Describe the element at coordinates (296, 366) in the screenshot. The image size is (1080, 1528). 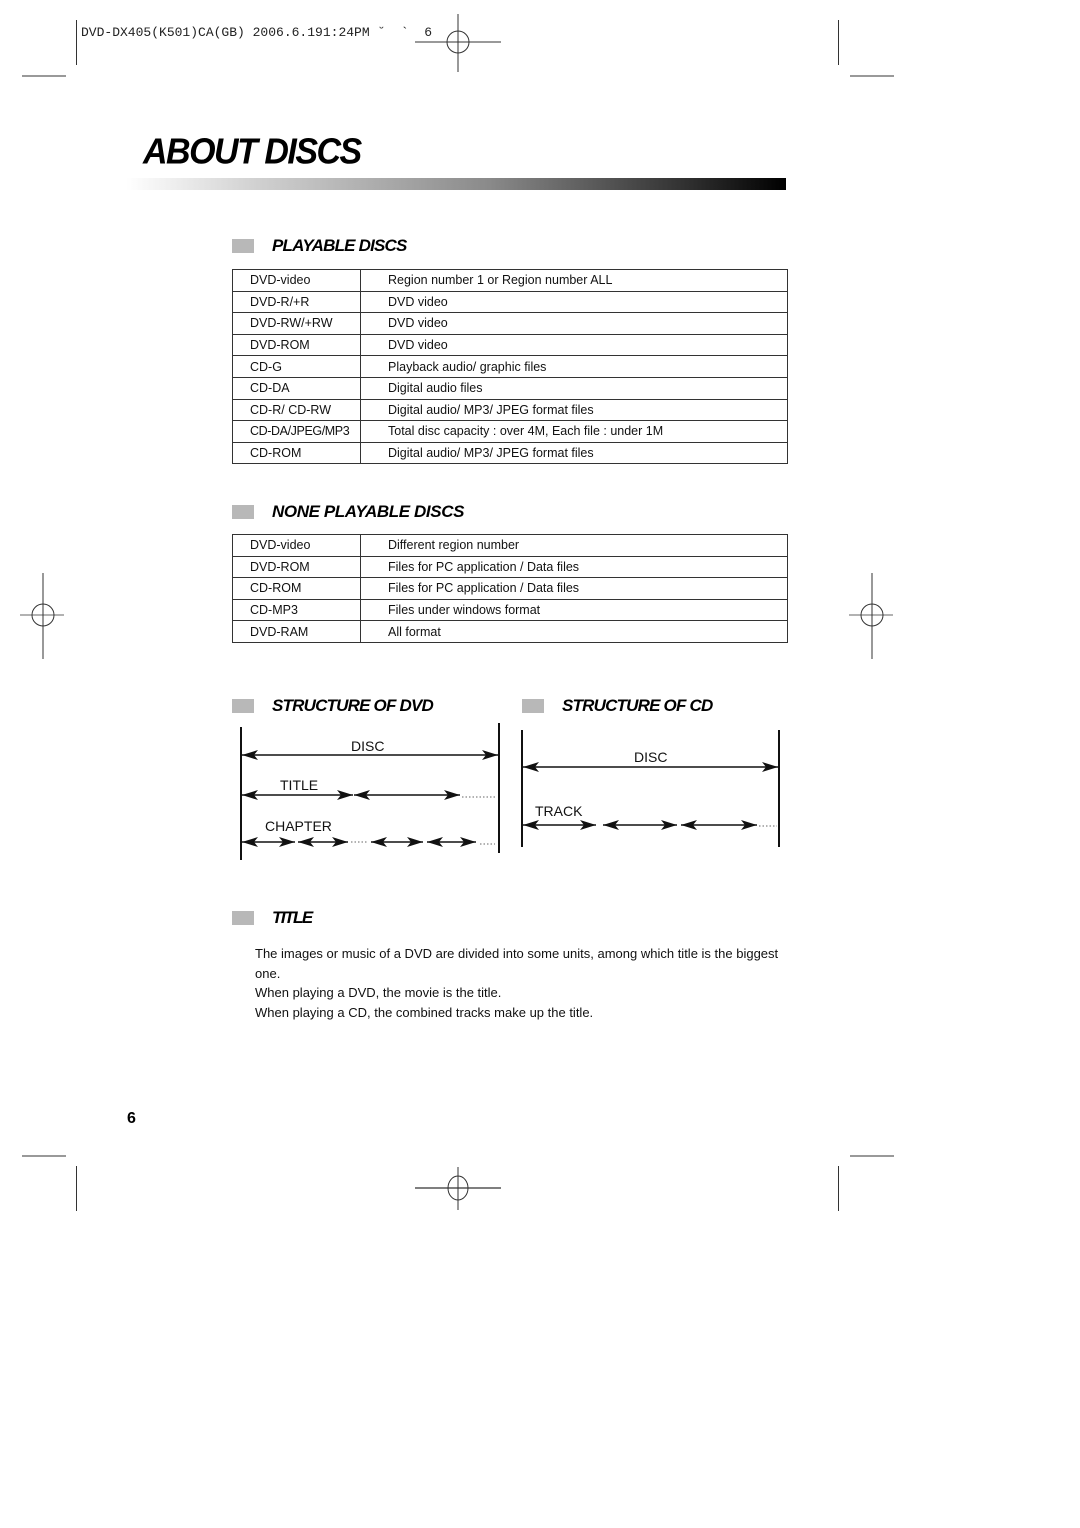
I see `disc-type: CD-G` at that location.